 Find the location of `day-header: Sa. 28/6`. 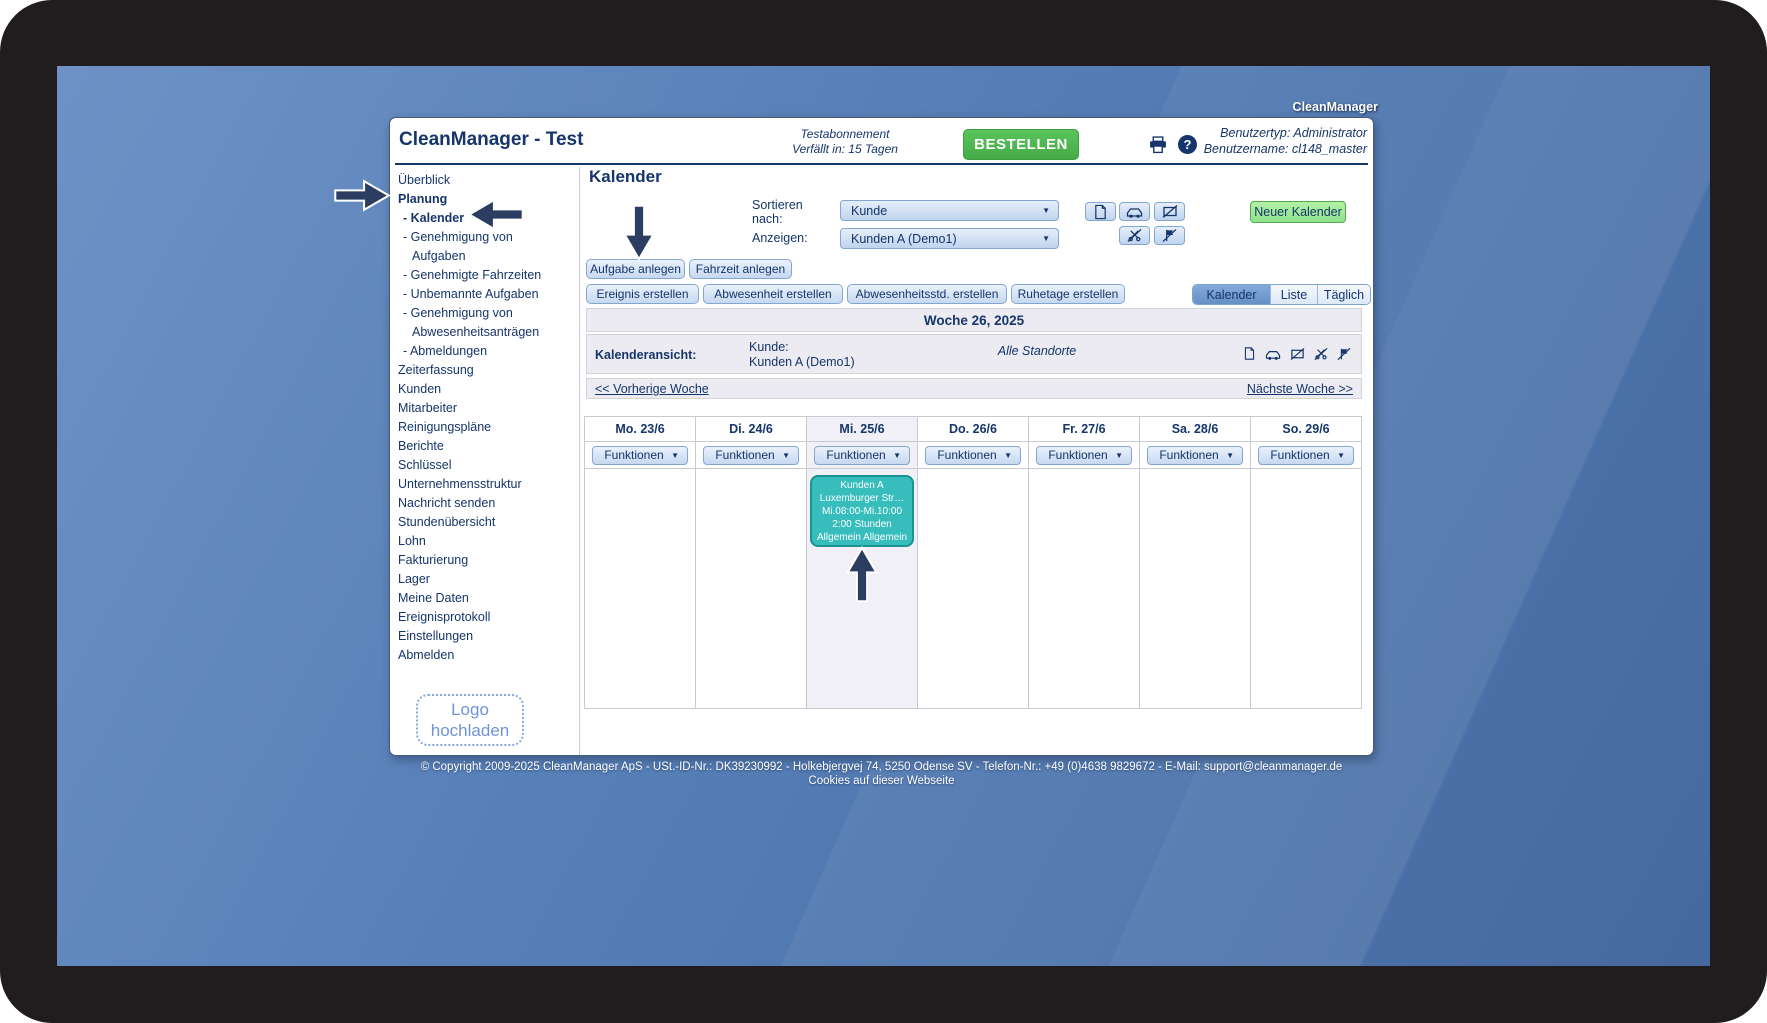

day-header: Sa. 28/6 is located at coordinates (1195, 429).